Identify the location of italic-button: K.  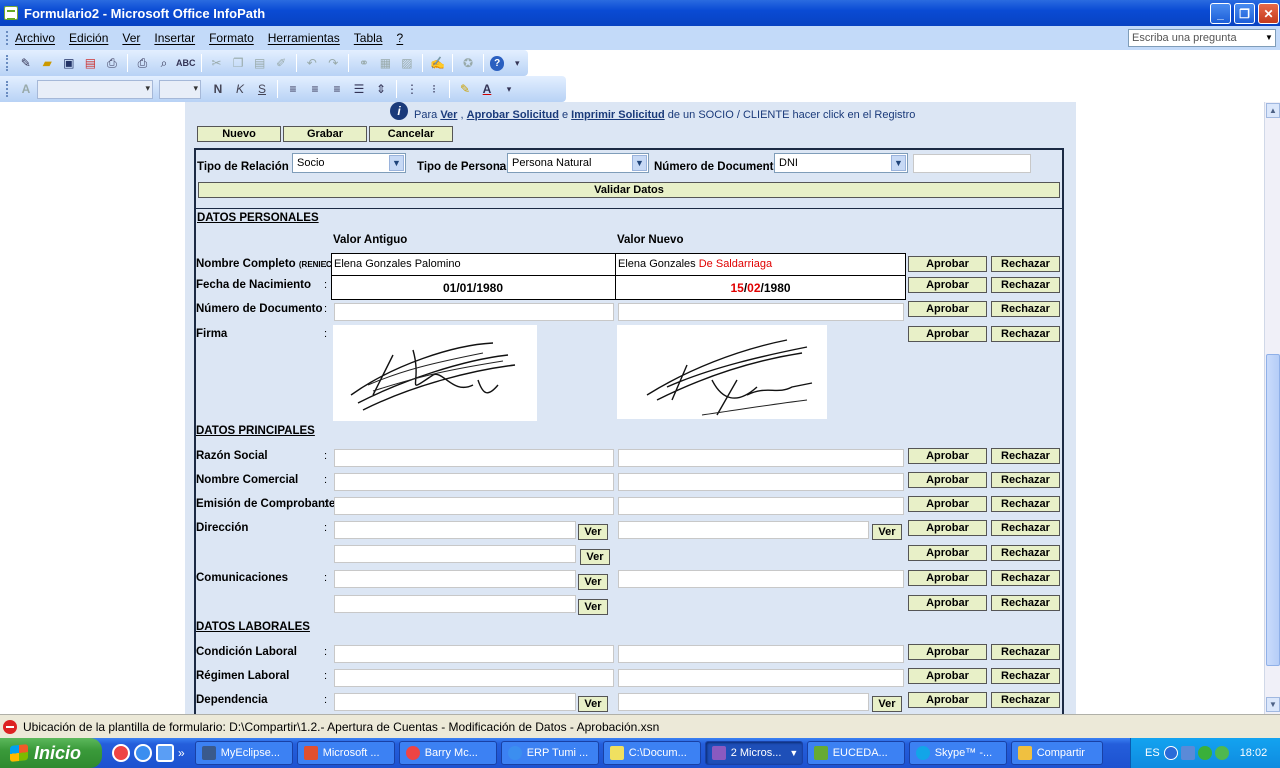
(240, 89).